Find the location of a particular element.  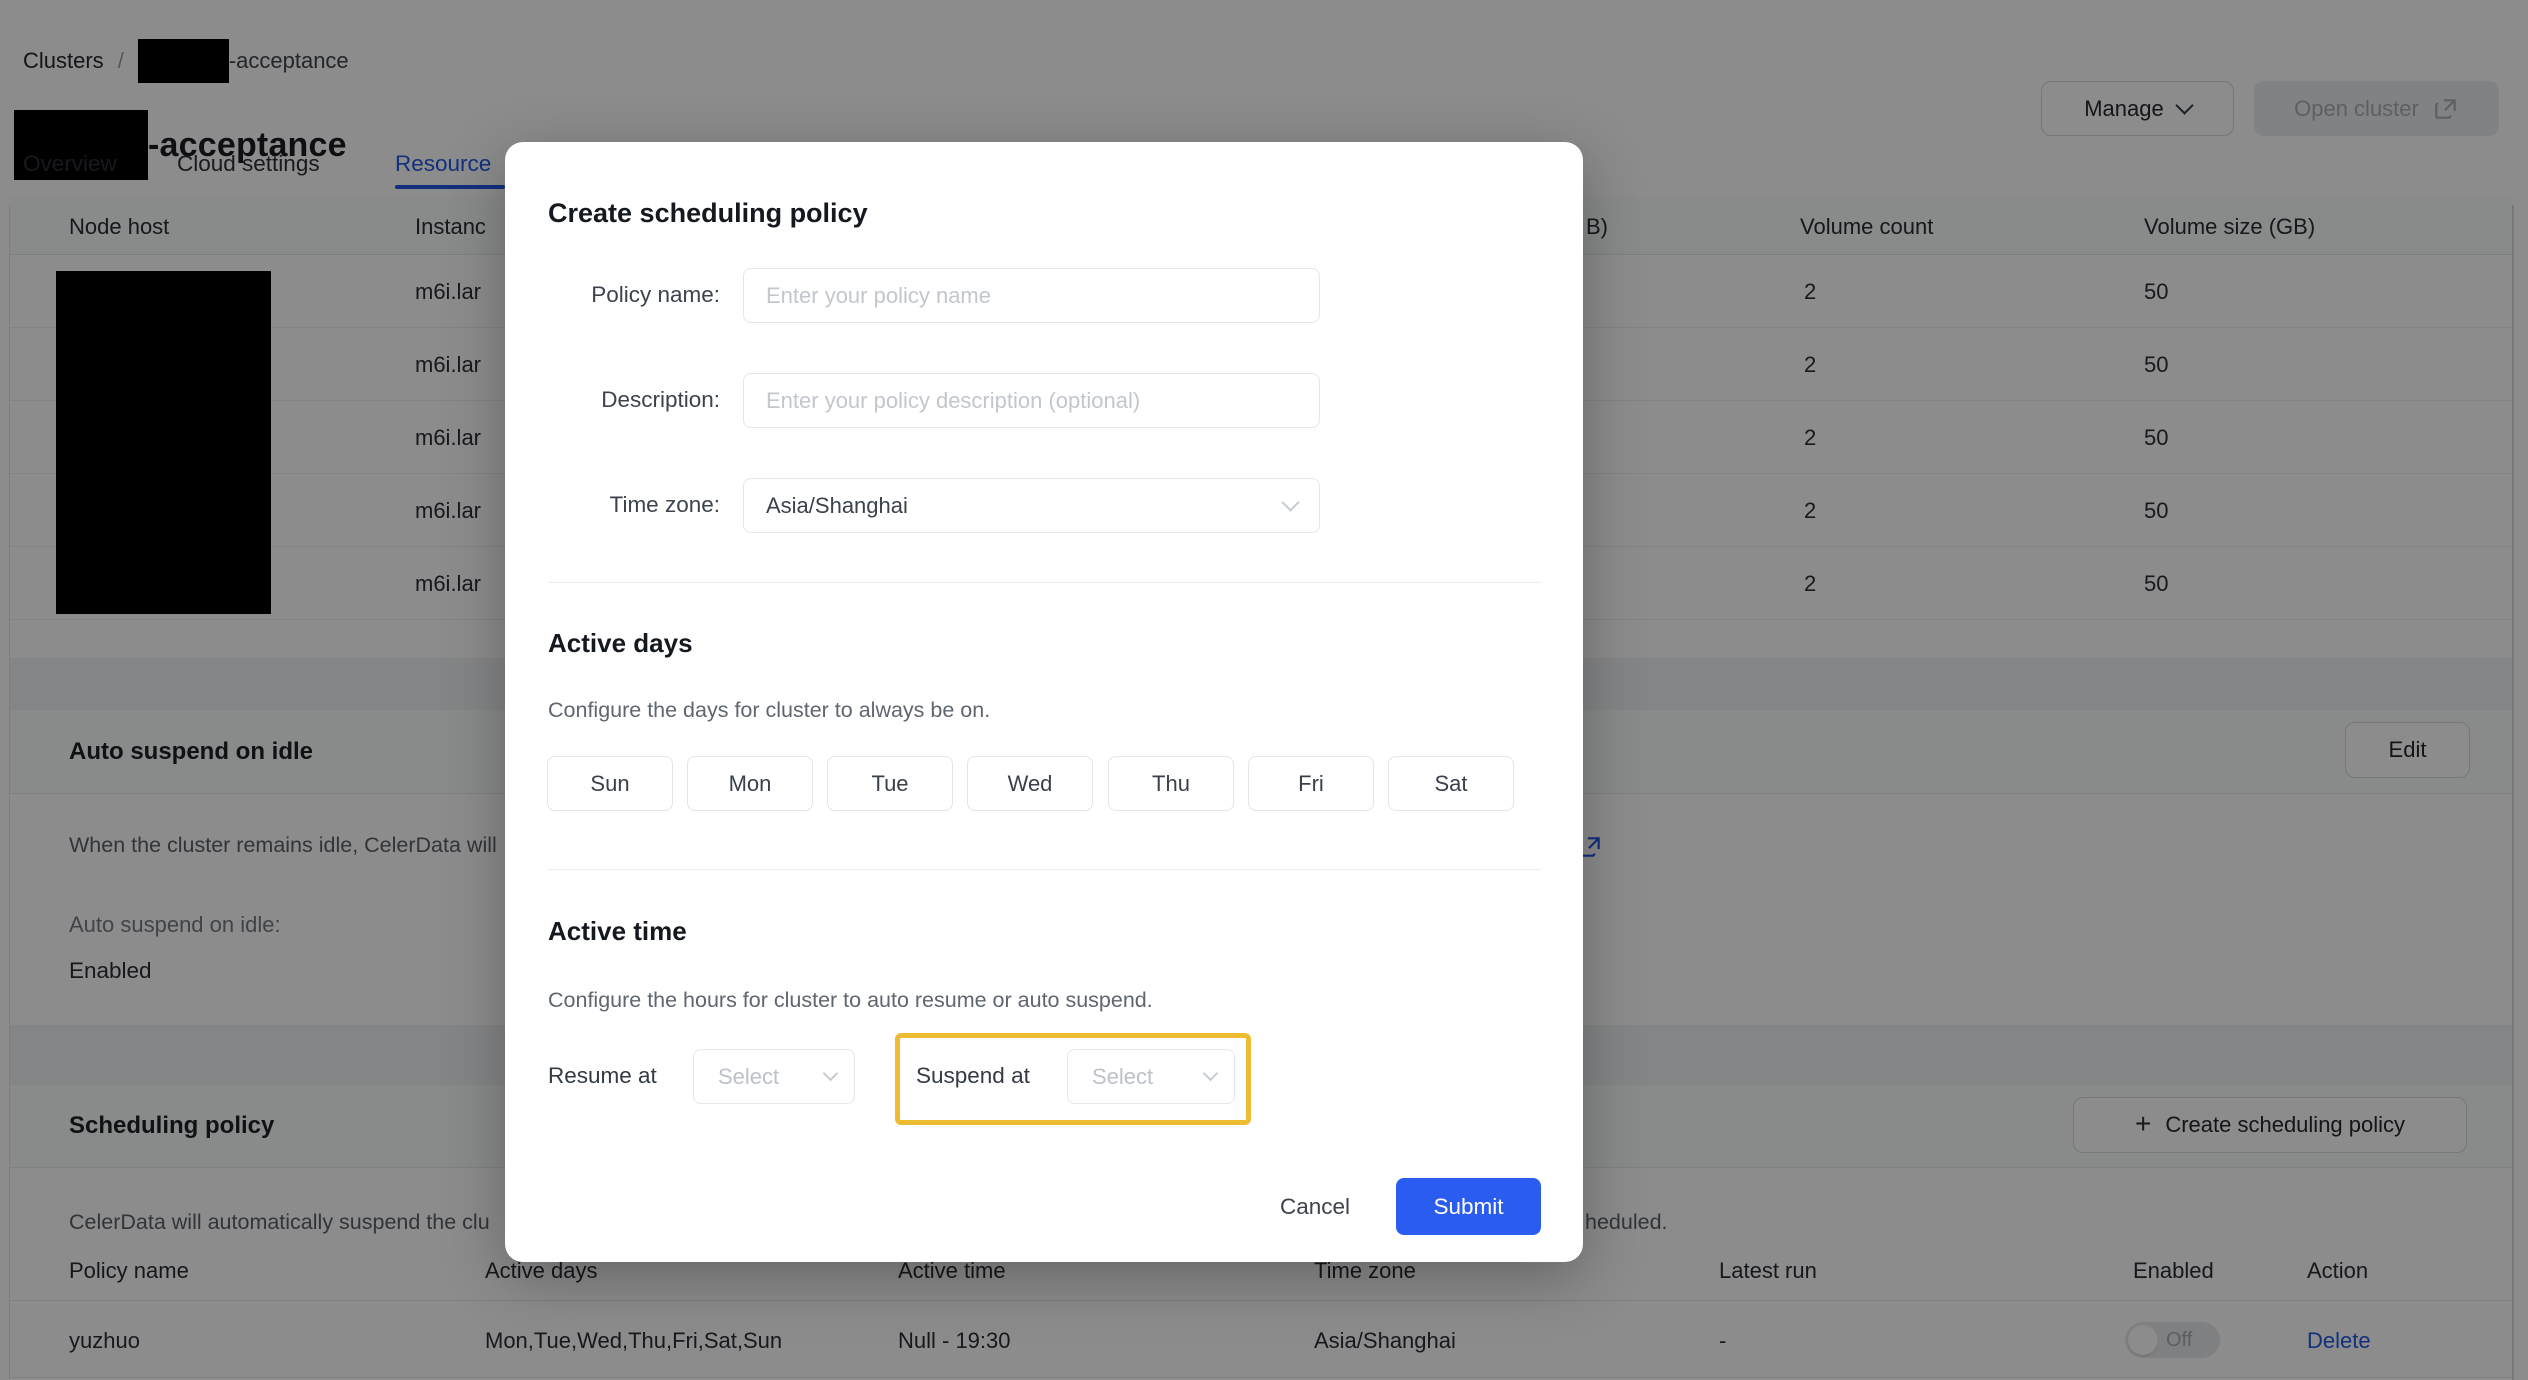

policy-name-input is located at coordinates (1031, 295).